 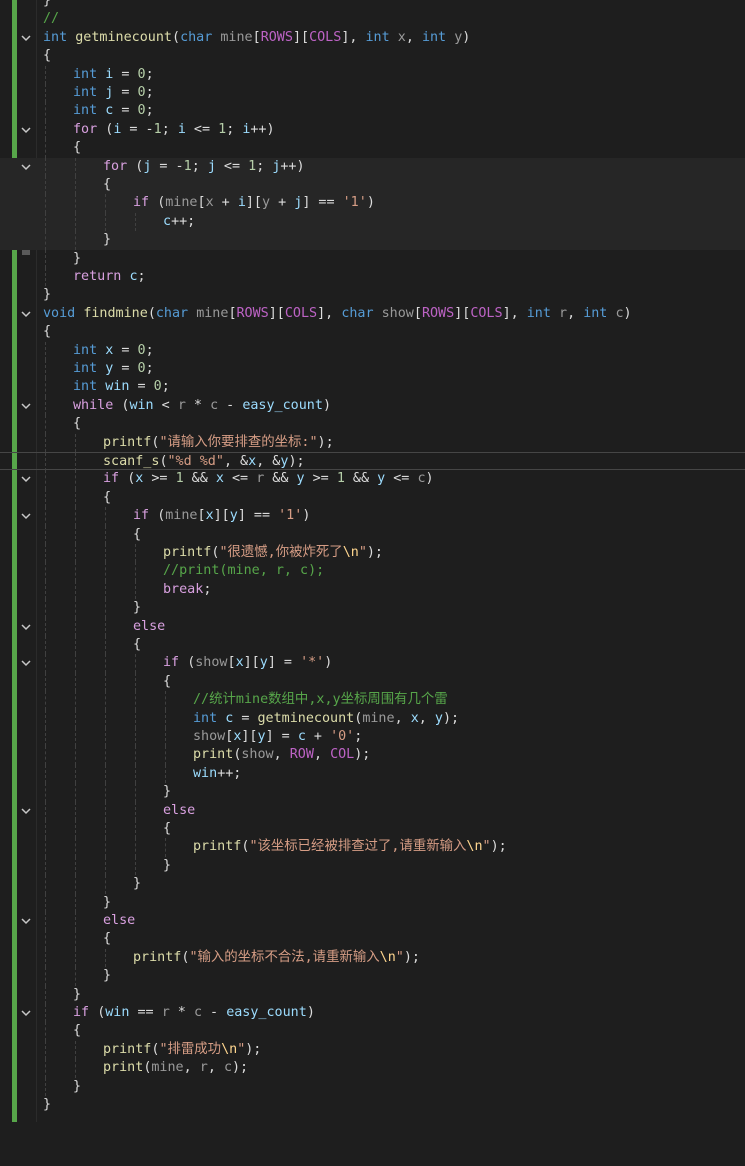 What do you see at coordinates (372, 130) in the screenshot?
I see `code-line: for (i = -1; i <= 1; i++)` at bounding box center [372, 130].